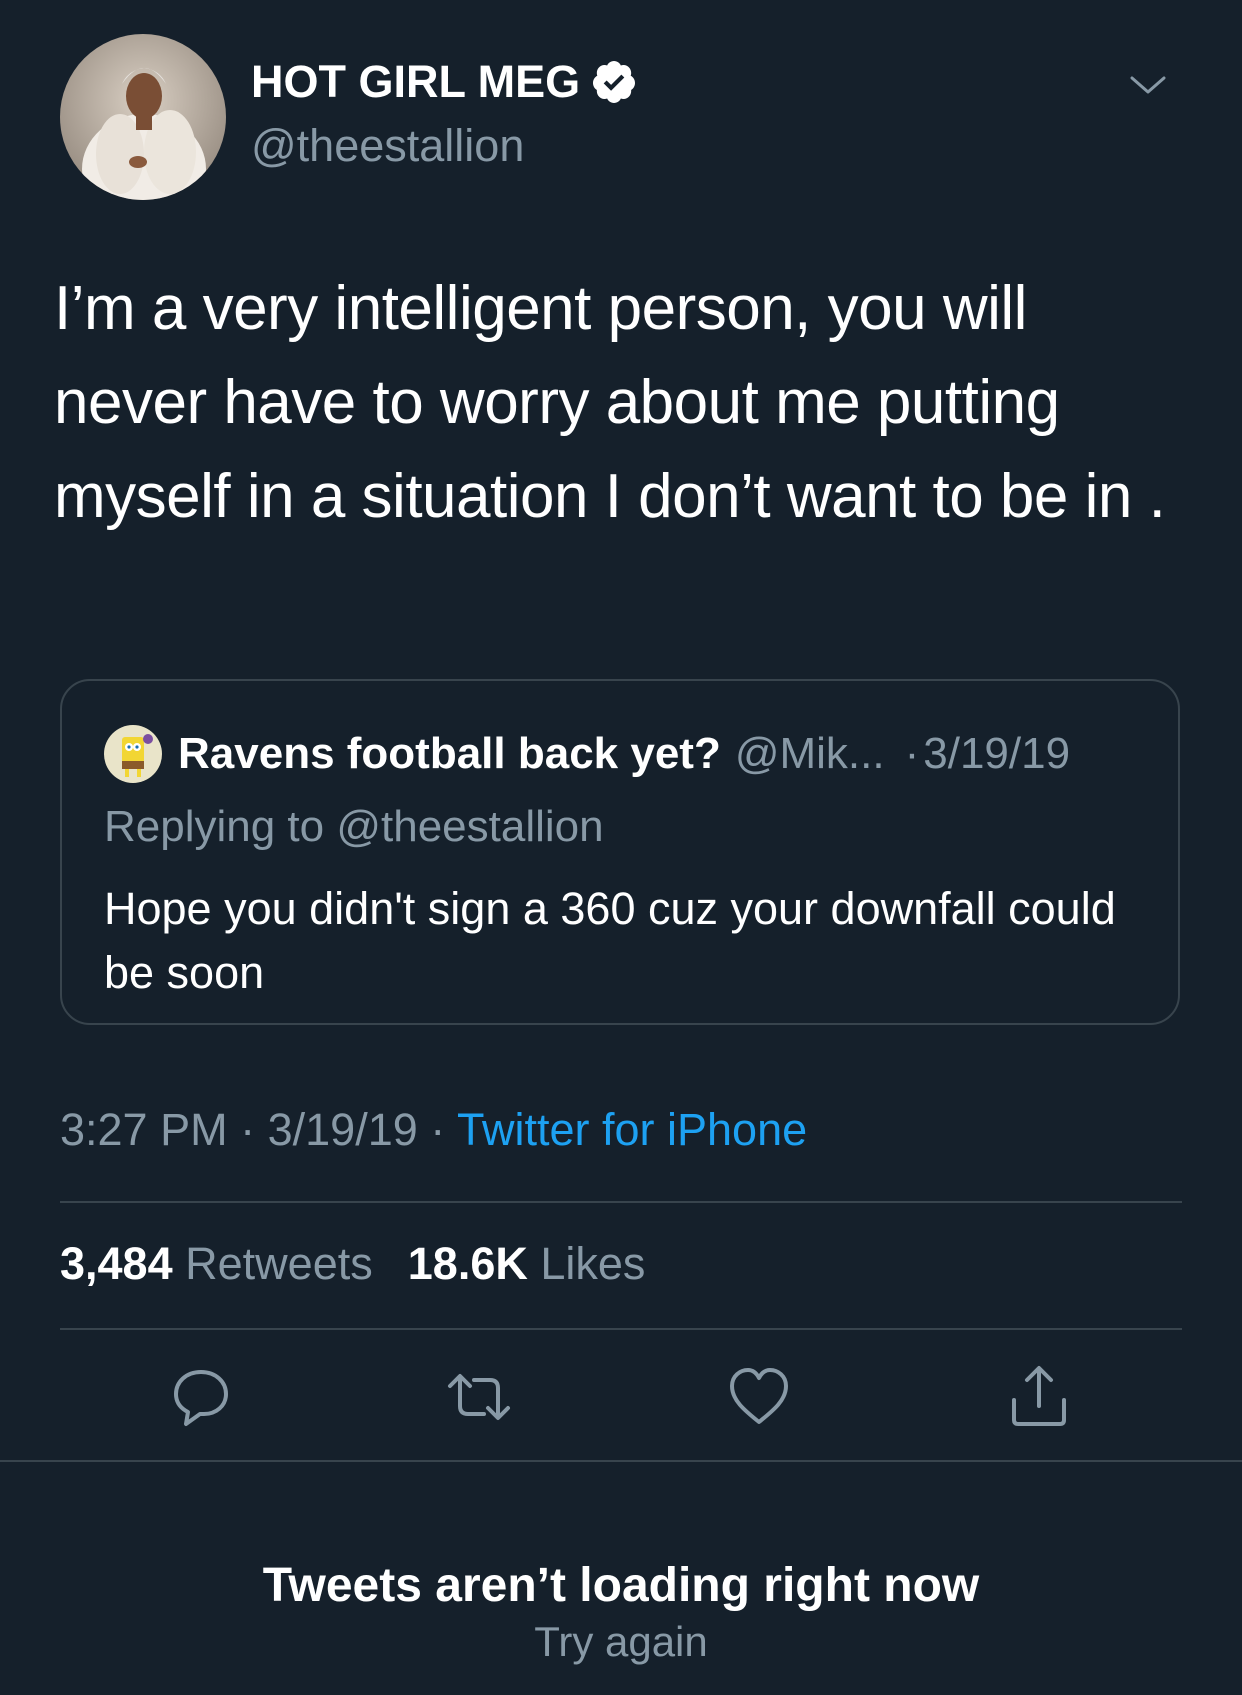  I want to click on retweets-count: 3,484, so click(116, 1263).